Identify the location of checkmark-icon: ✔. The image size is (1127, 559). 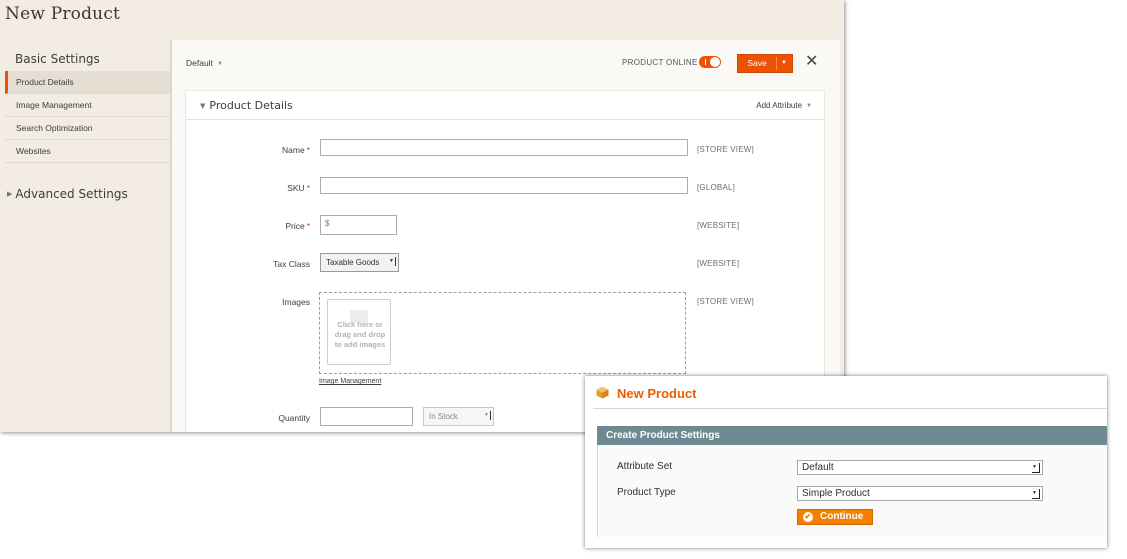
(808, 517).